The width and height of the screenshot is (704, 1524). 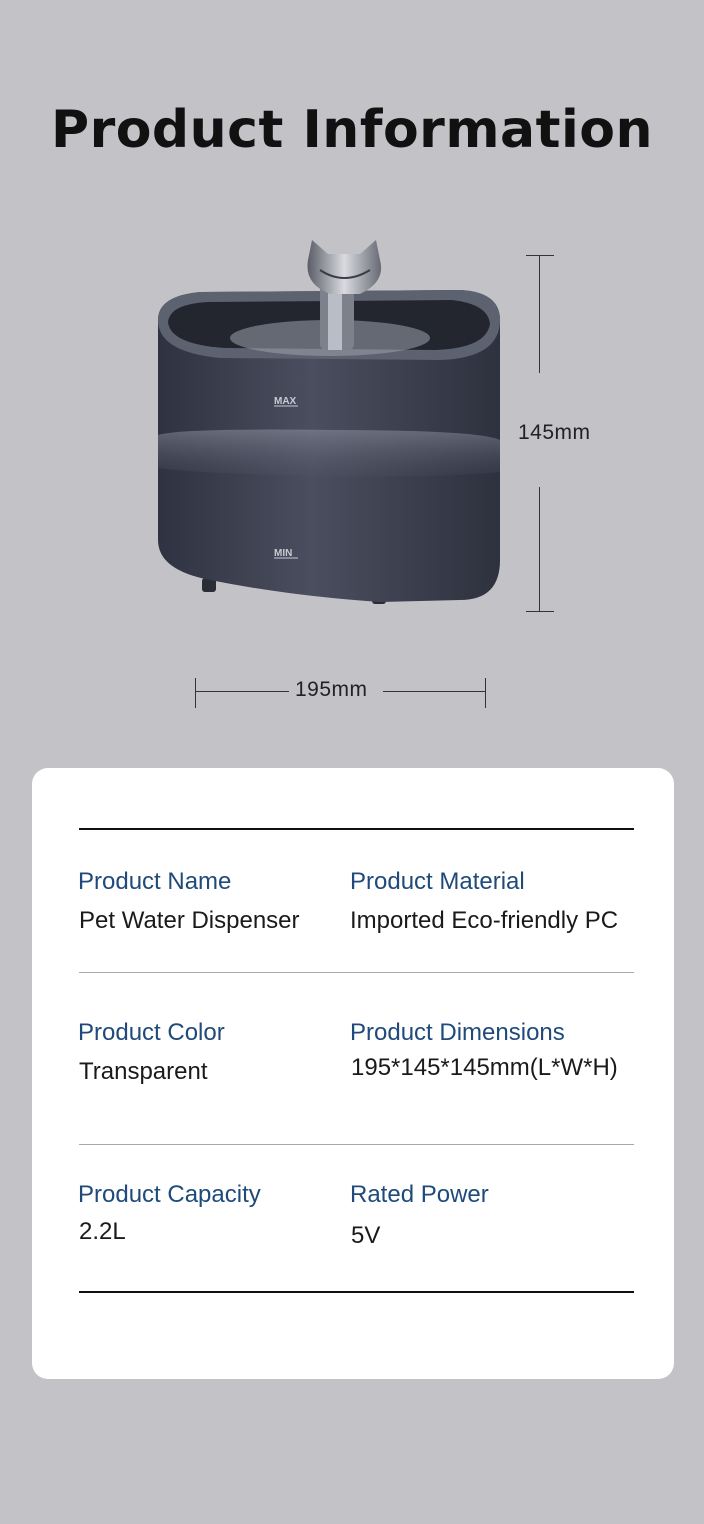 What do you see at coordinates (484, 1067) in the screenshot?
I see `spec-value-product-dimensions: 195*145*145mm(L*W*H)` at bounding box center [484, 1067].